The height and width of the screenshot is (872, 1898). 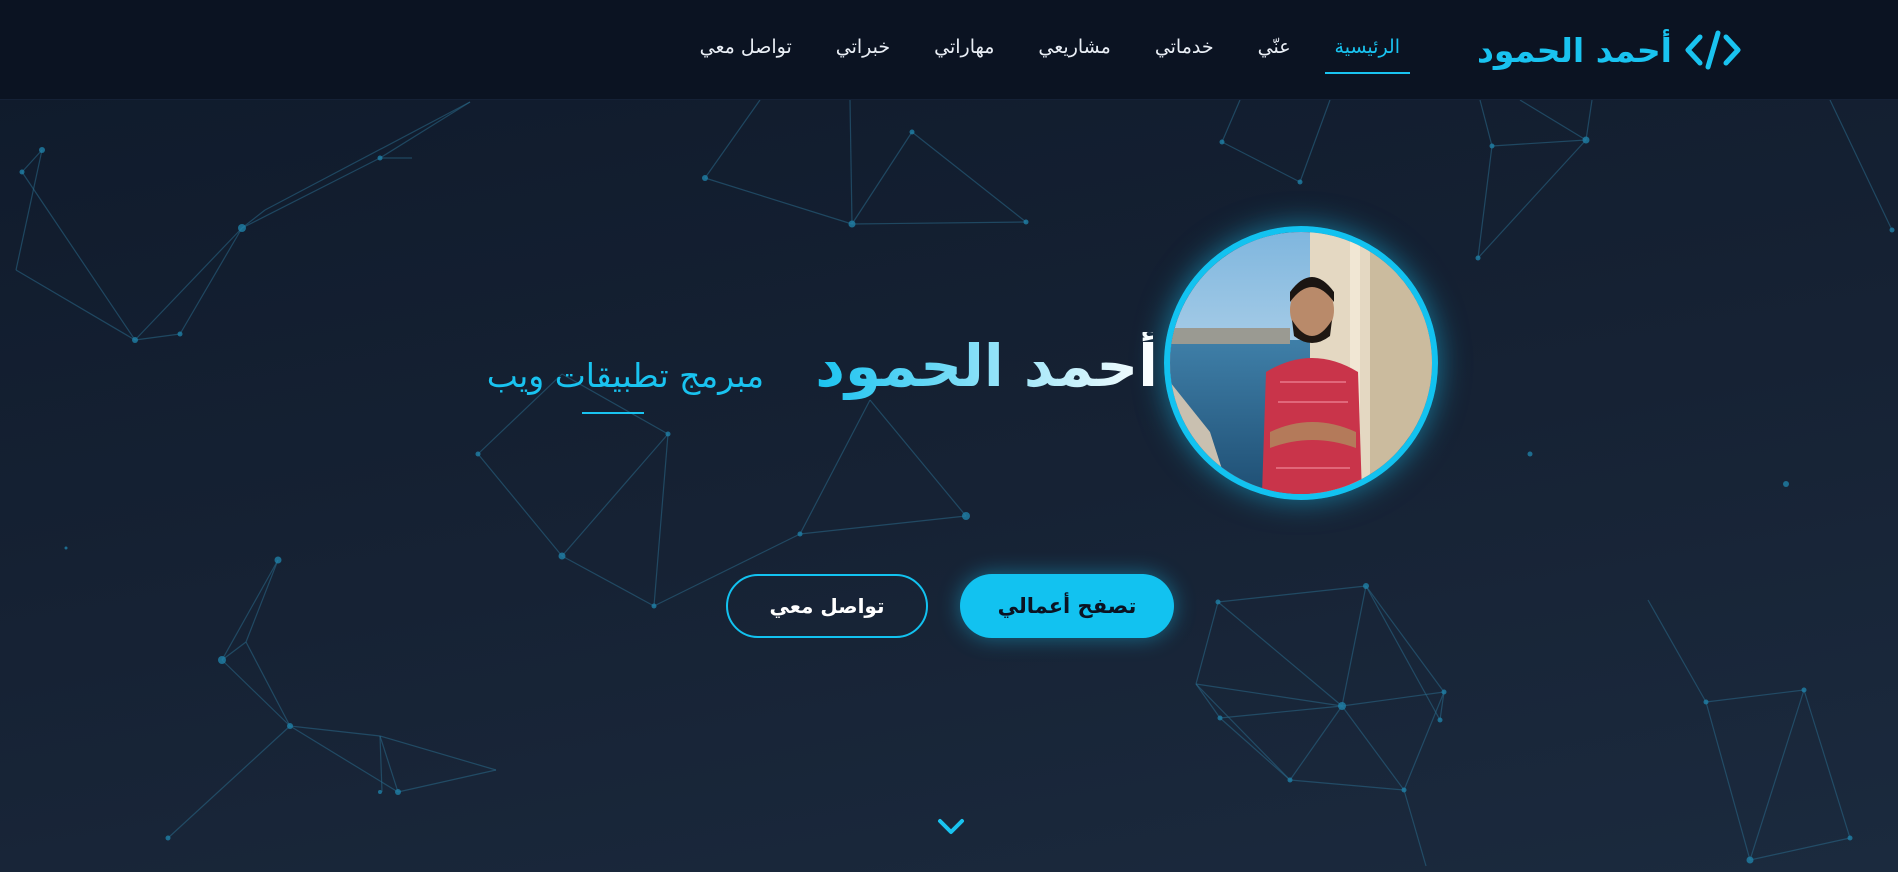 What do you see at coordinates (625, 375) in the screenshot?
I see `hero-role: مبرمج تطبيقات ويب` at bounding box center [625, 375].